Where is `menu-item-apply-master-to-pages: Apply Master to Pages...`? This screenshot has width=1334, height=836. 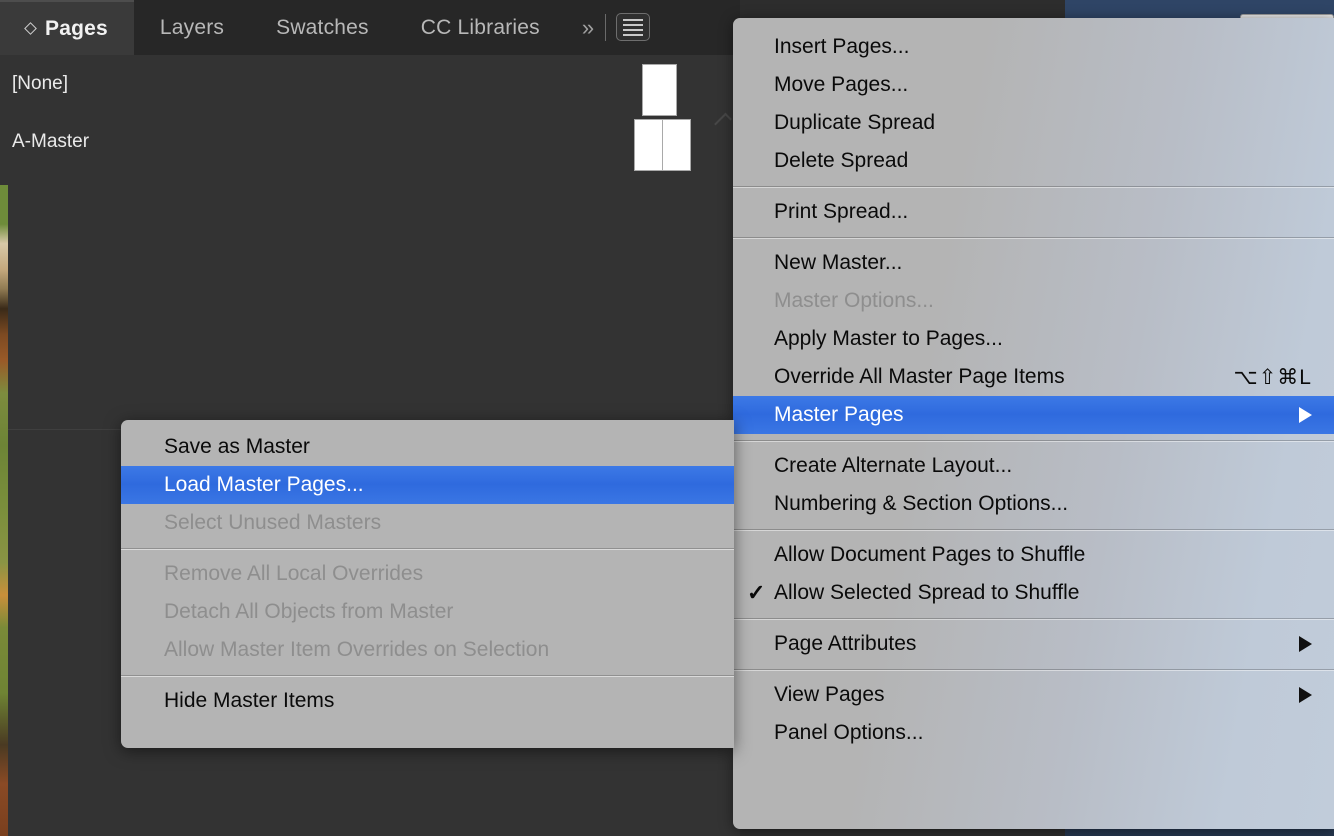
menu-item-apply-master-to-pages: Apply Master to Pages... is located at coordinates (1033, 339).